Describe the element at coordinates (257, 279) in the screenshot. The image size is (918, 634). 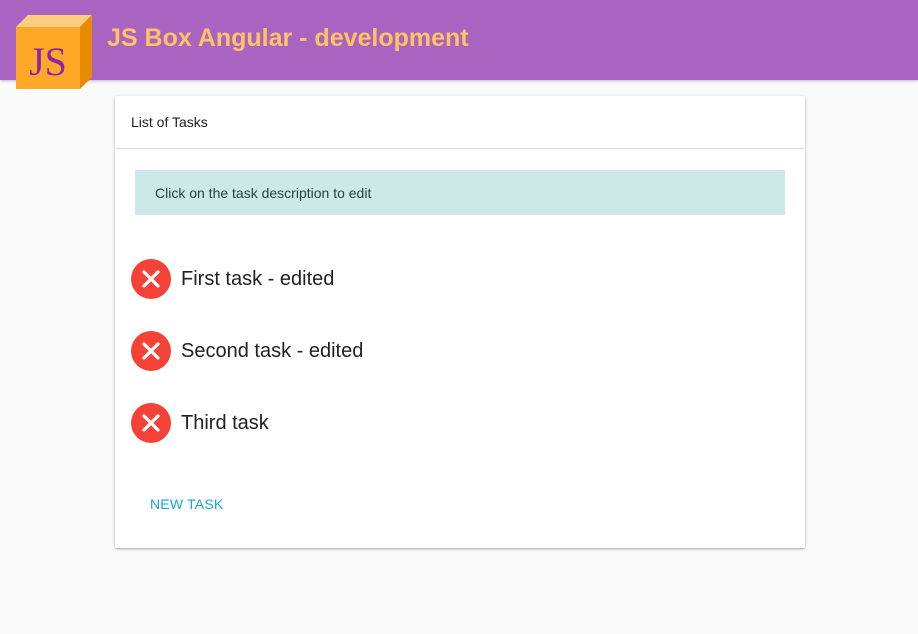
I see `task-description: First task - edited` at that location.